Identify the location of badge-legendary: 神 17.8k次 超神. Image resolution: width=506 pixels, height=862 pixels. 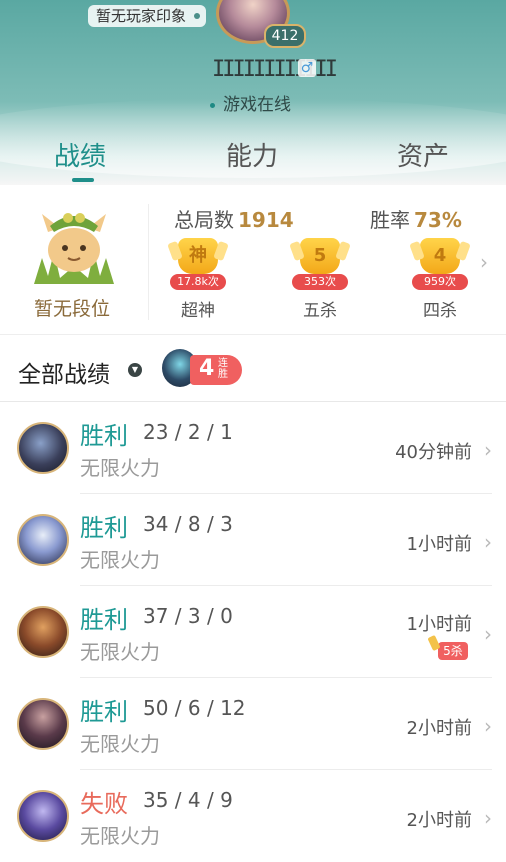
(198, 278).